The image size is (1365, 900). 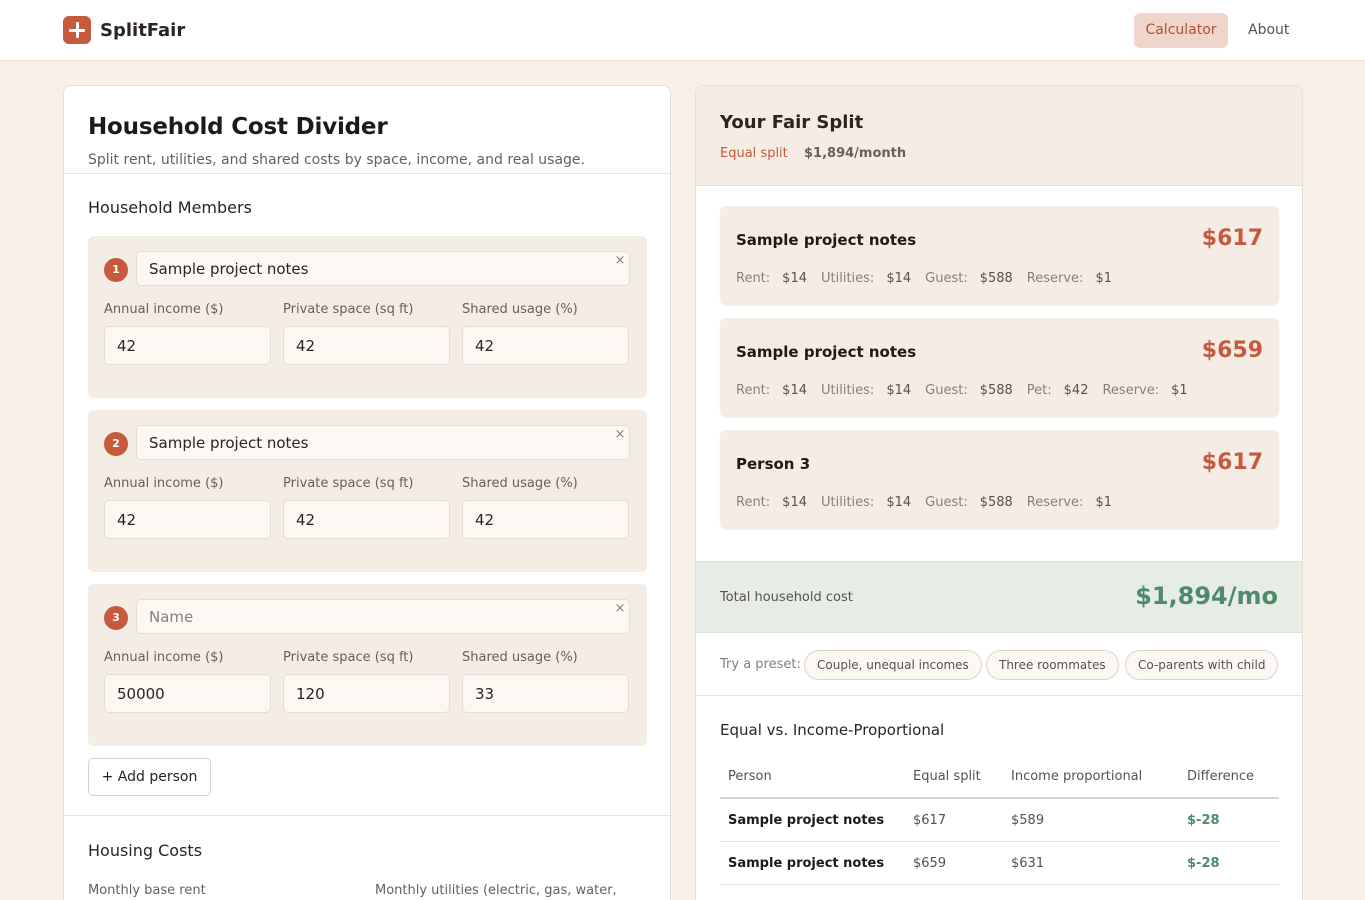 What do you see at coordinates (806, 863) in the screenshot?
I see `table-cell-person: Sample project notes` at bounding box center [806, 863].